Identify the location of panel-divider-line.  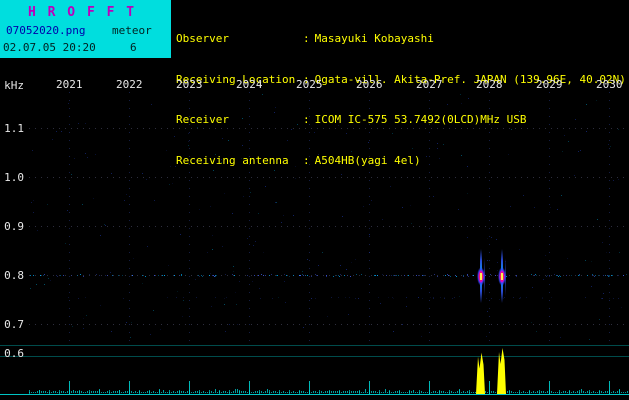
(314, 356).